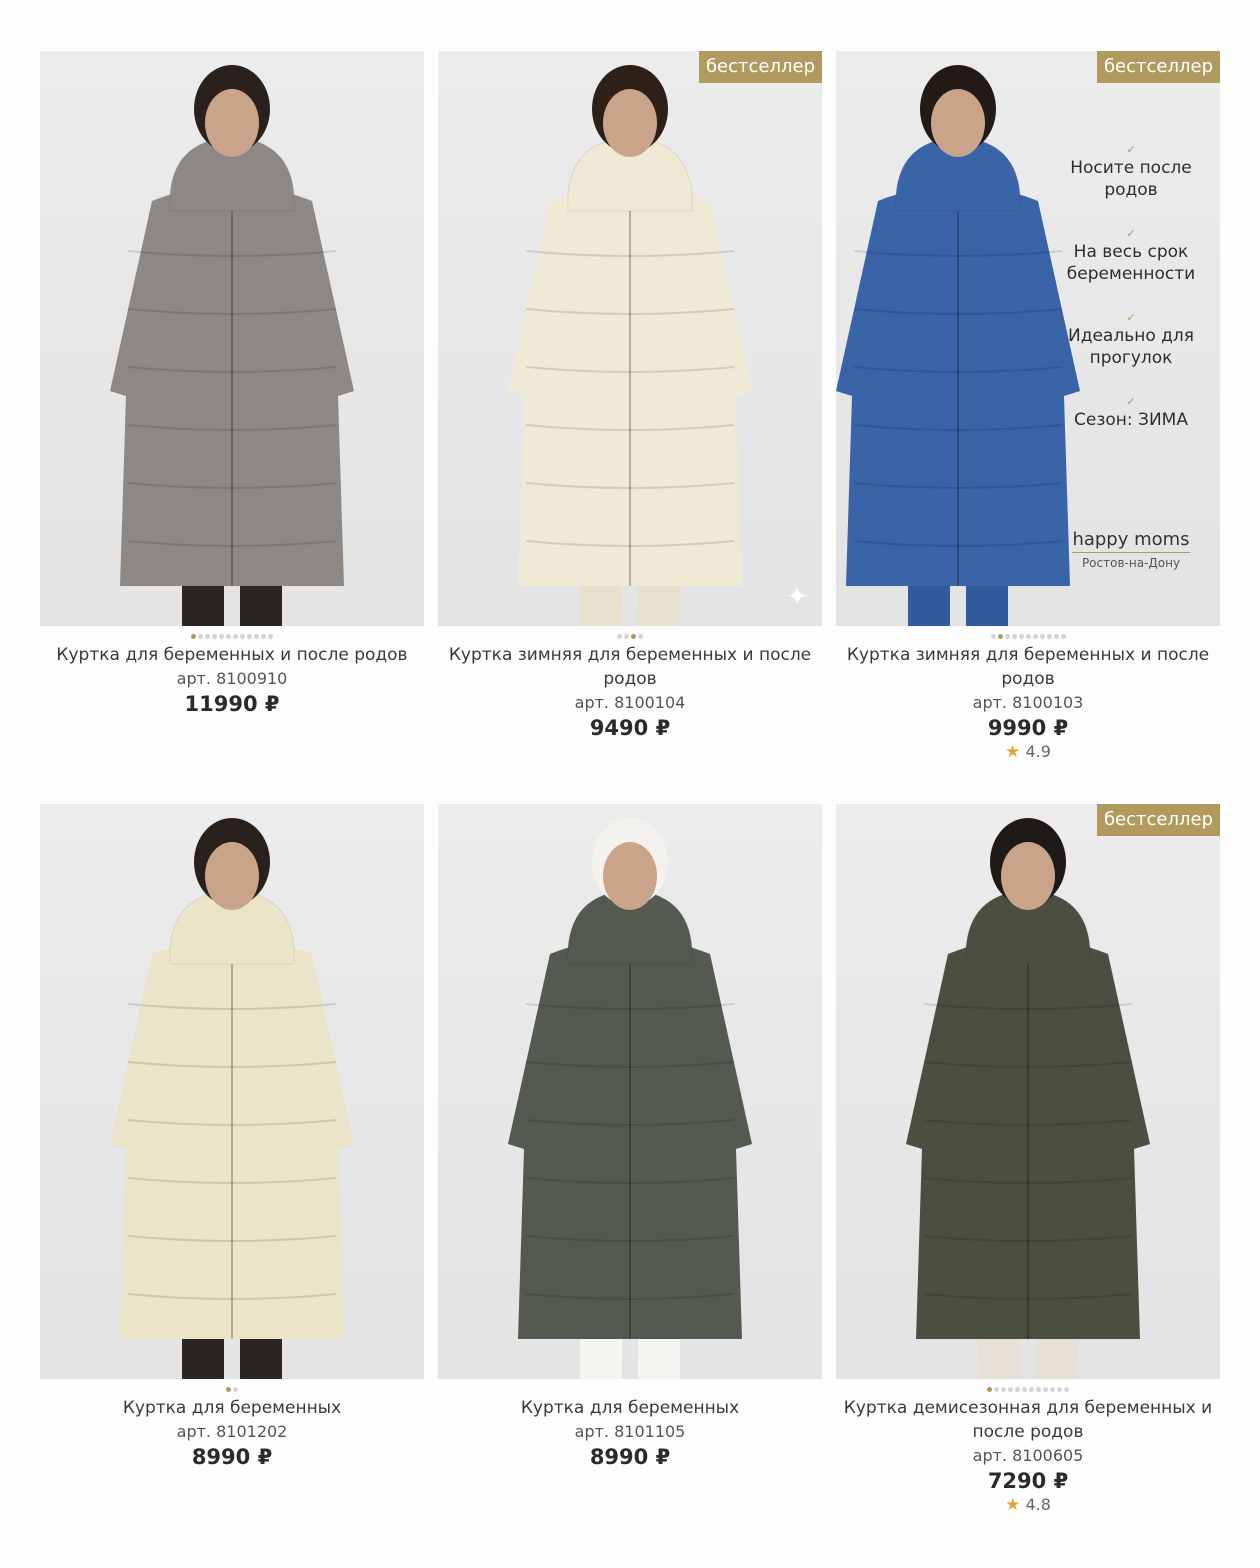 The height and width of the screenshot is (1568, 1260). What do you see at coordinates (1028, 1481) in the screenshot?
I see `product-price: 7290 ₽` at bounding box center [1028, 1481].